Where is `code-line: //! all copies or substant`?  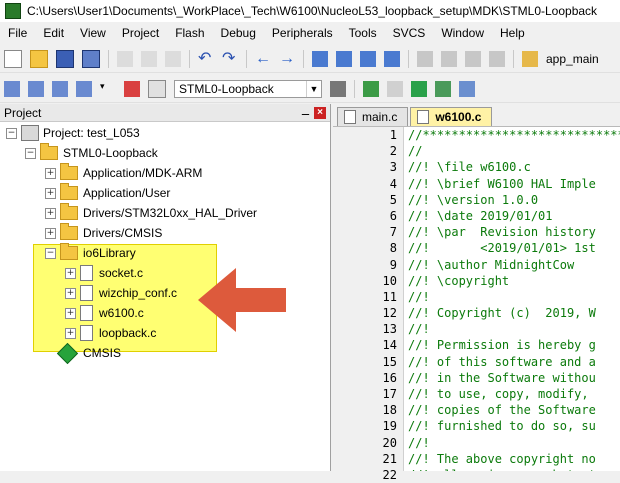 code-line: //! all copies or substant is located at coordinates (512, 469).